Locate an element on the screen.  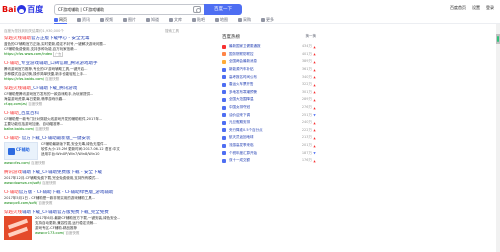
hot-list-label: 航天员返回地球 is located at coordinates (241, 137).